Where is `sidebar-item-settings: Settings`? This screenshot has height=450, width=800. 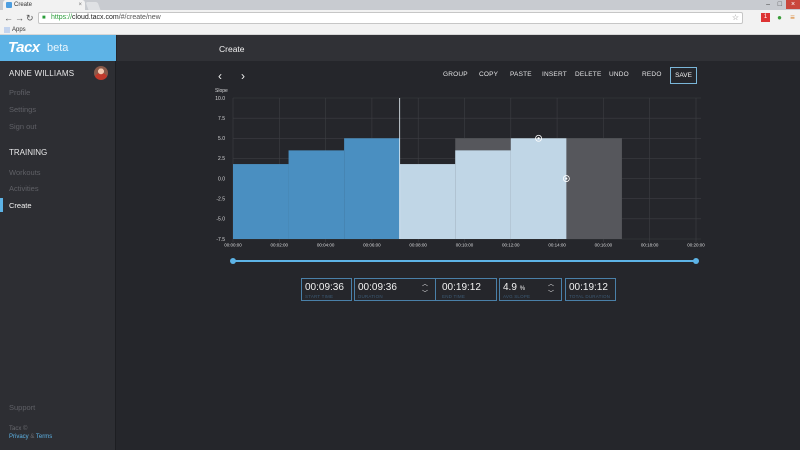
sidebar-item-settings: Settings is located at coordinates (22, 109).